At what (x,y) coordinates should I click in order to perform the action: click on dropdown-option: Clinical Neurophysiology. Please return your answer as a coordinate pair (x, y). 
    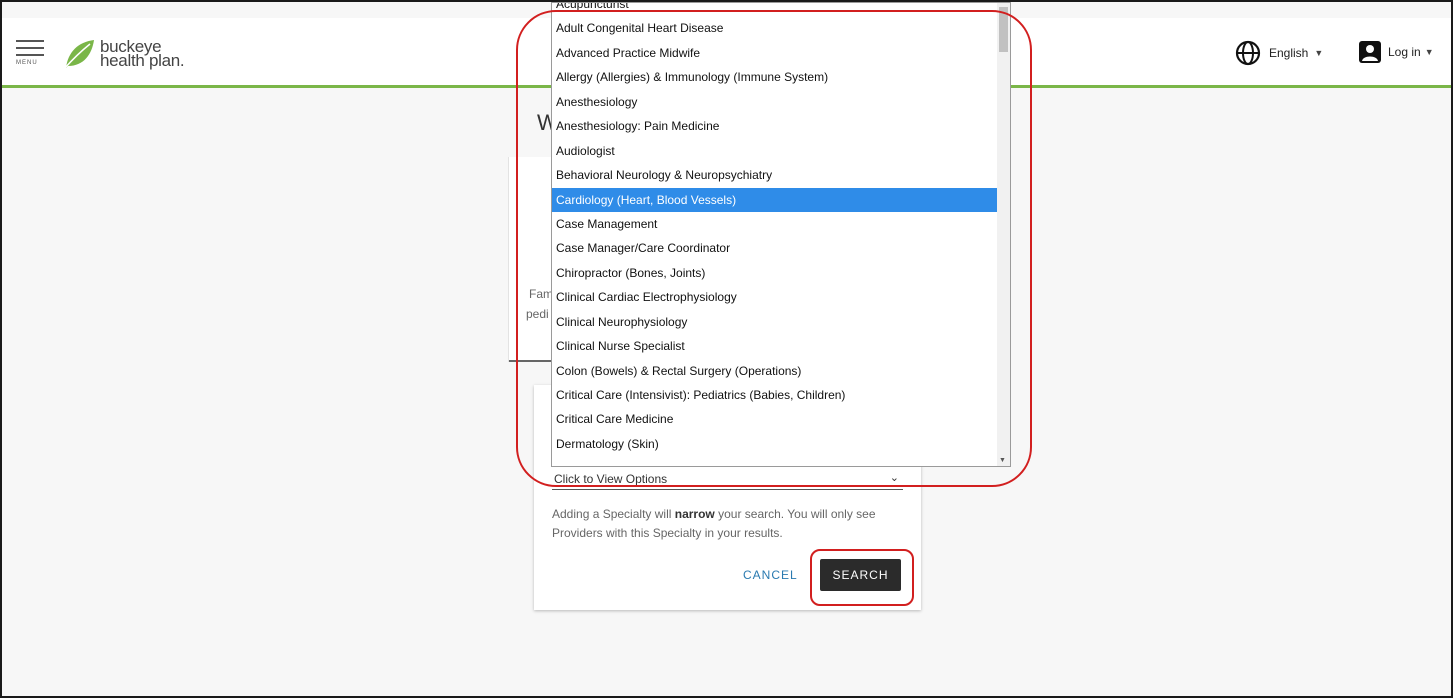
    Looking at the image, I should click on (775, 322).